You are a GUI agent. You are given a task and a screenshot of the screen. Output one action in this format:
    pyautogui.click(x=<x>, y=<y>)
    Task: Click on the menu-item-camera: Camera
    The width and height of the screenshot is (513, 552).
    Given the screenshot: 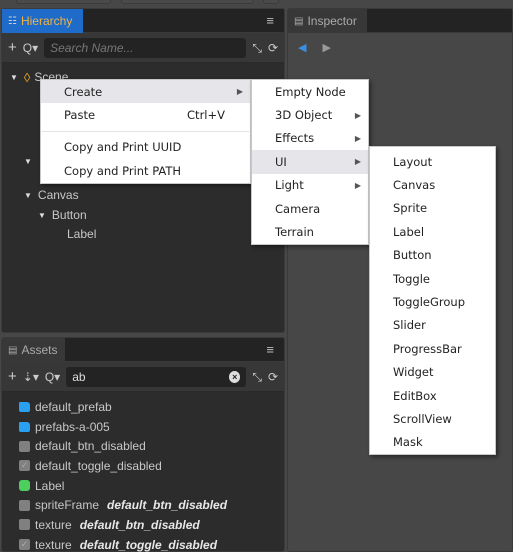 What is the action you would take?
    pyautogui.click(x=310, y=208)
    